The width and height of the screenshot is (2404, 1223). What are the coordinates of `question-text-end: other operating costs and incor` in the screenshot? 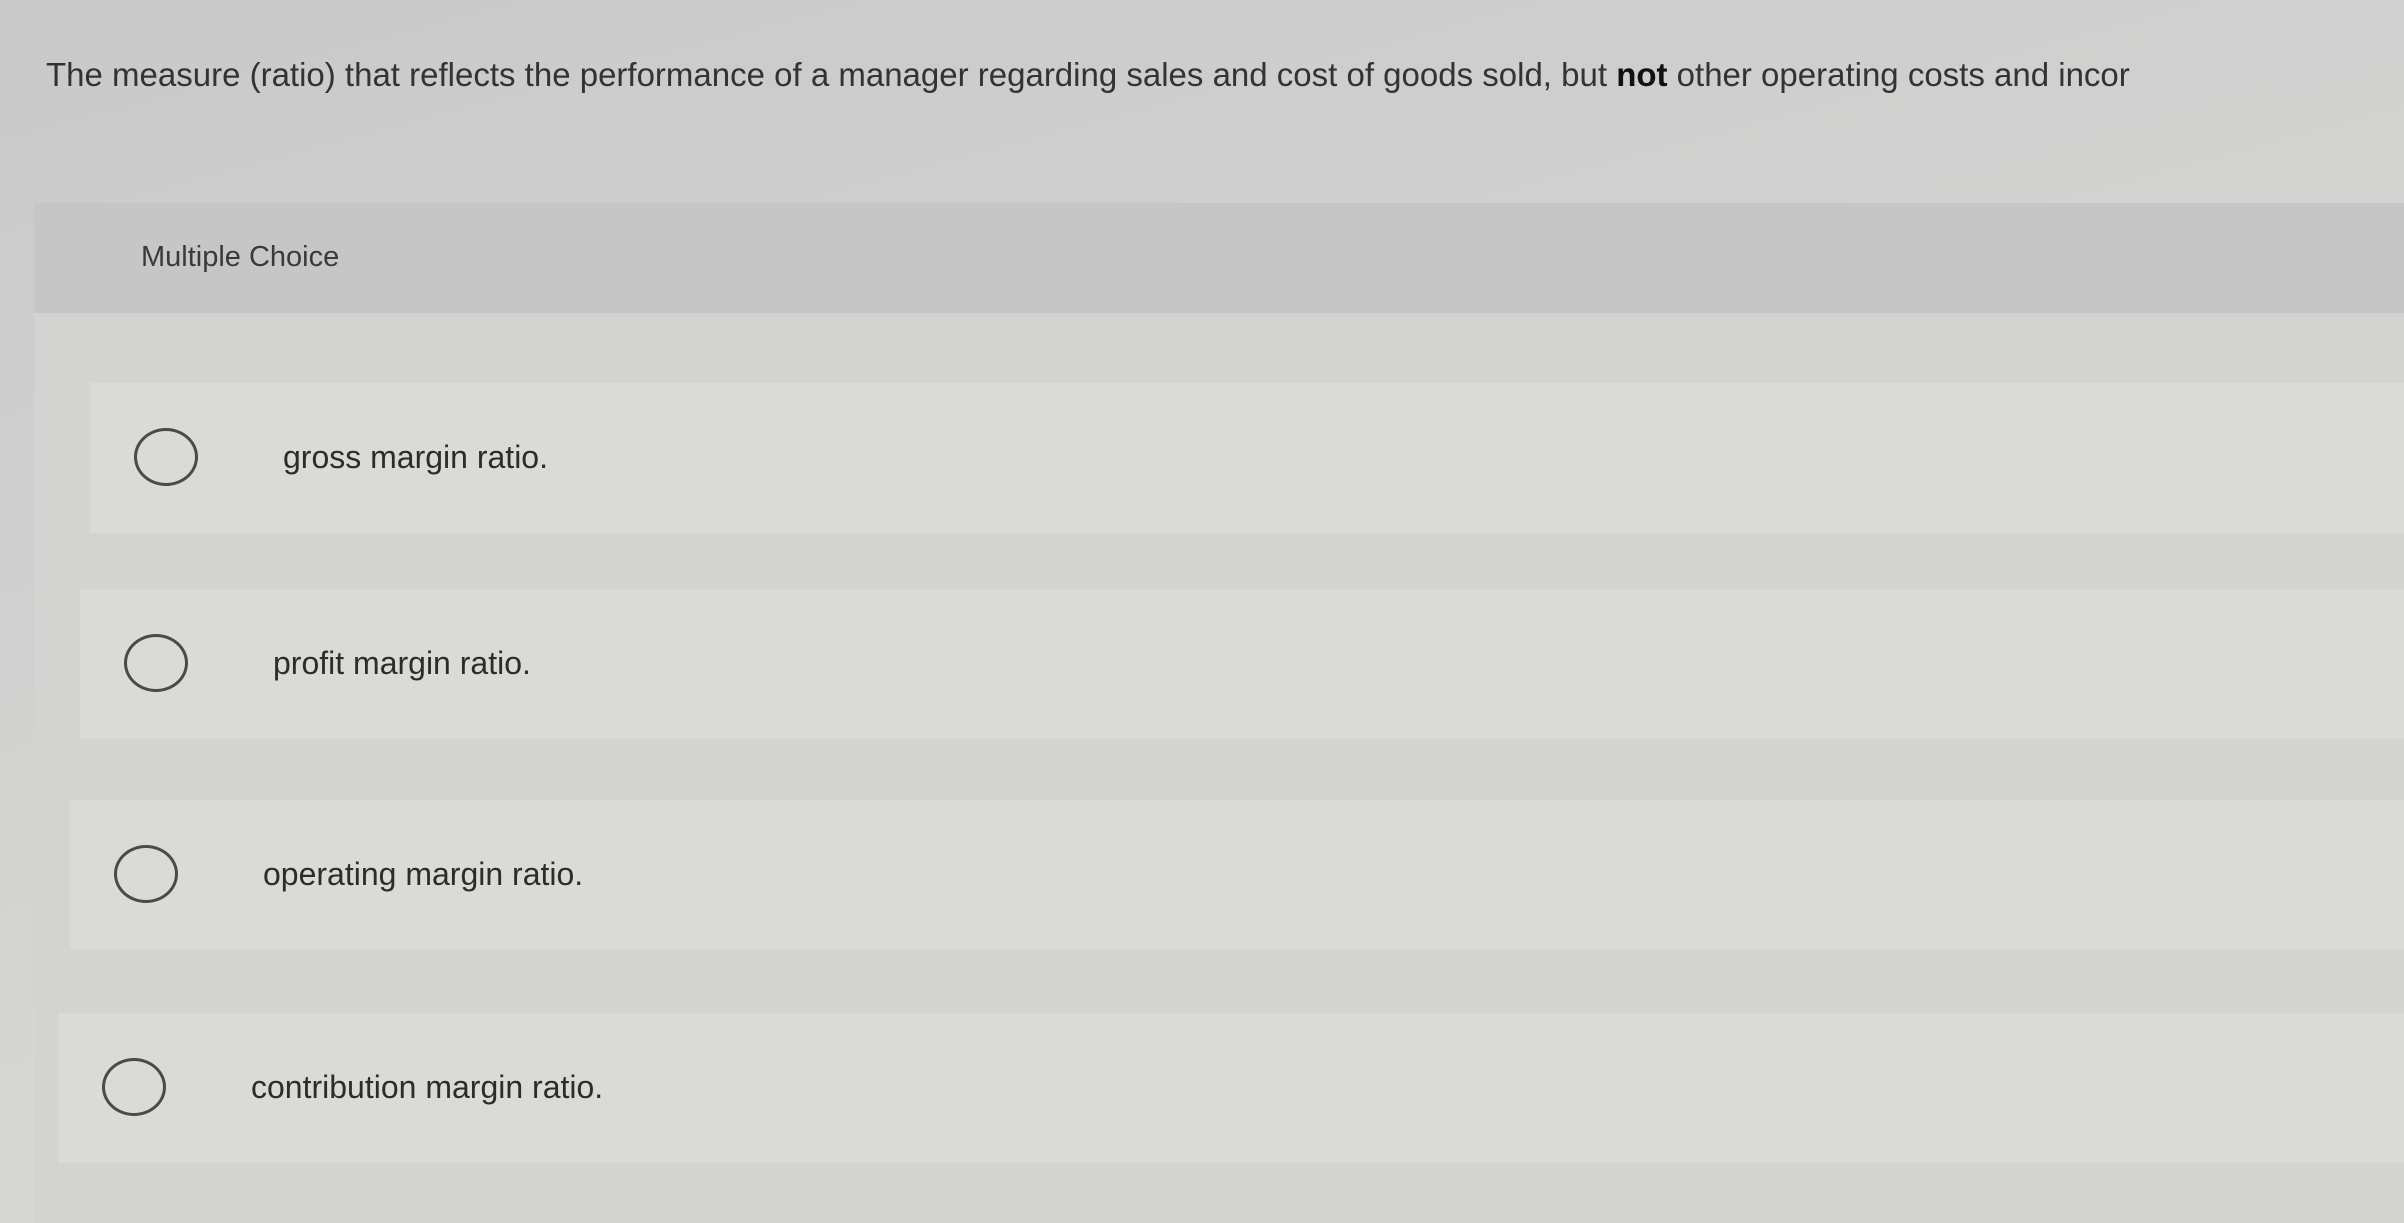 It's located at (1898, 74).